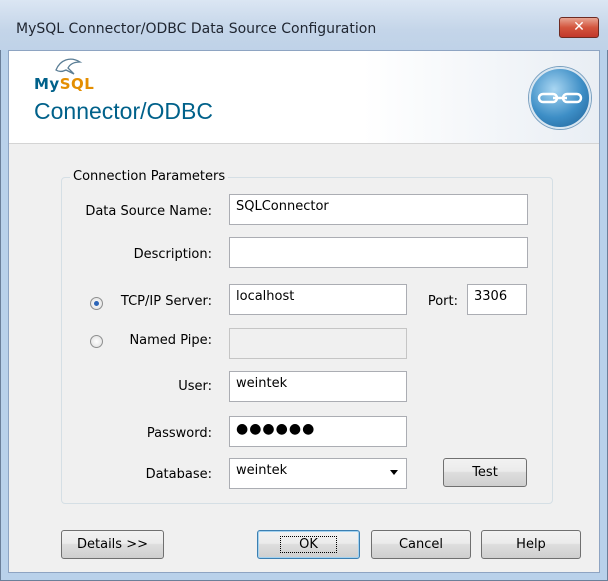 This screenshot has height=581, width=608. I want to click on chain-glyph, so click(560, 98).